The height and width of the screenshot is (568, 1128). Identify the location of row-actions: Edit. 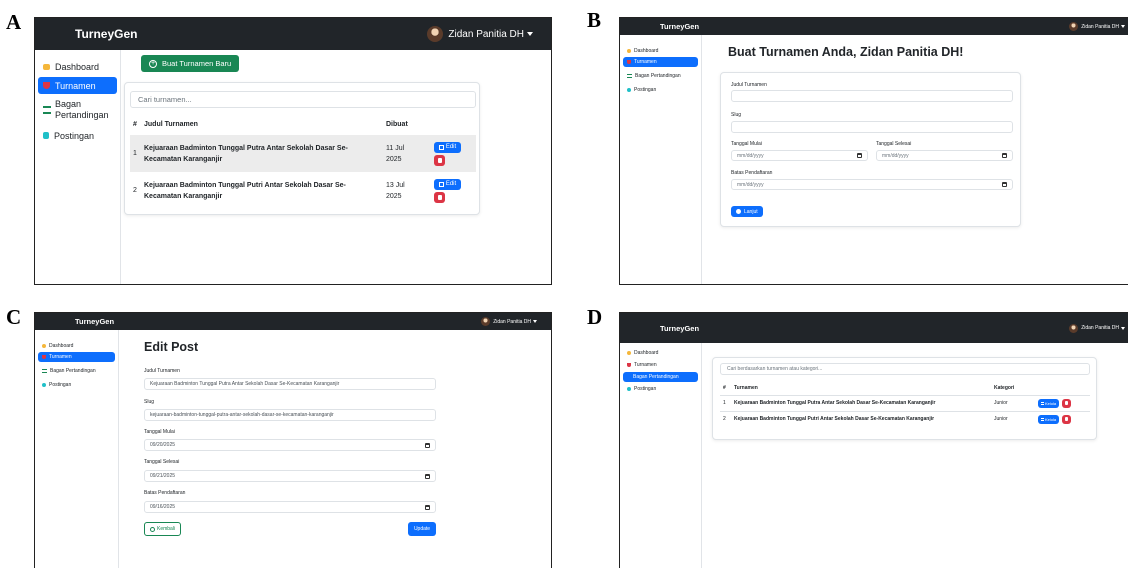
(455, 190).